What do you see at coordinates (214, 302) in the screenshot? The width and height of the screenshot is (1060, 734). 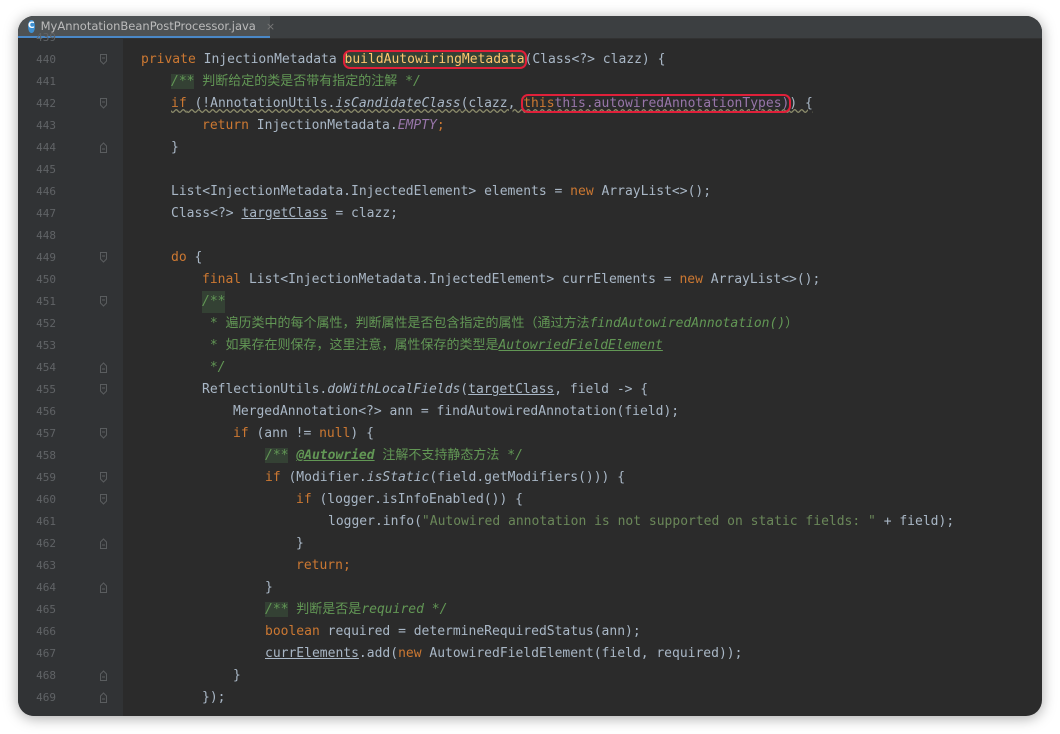 I see `code-text: /**` at bounding box center [214, 302].